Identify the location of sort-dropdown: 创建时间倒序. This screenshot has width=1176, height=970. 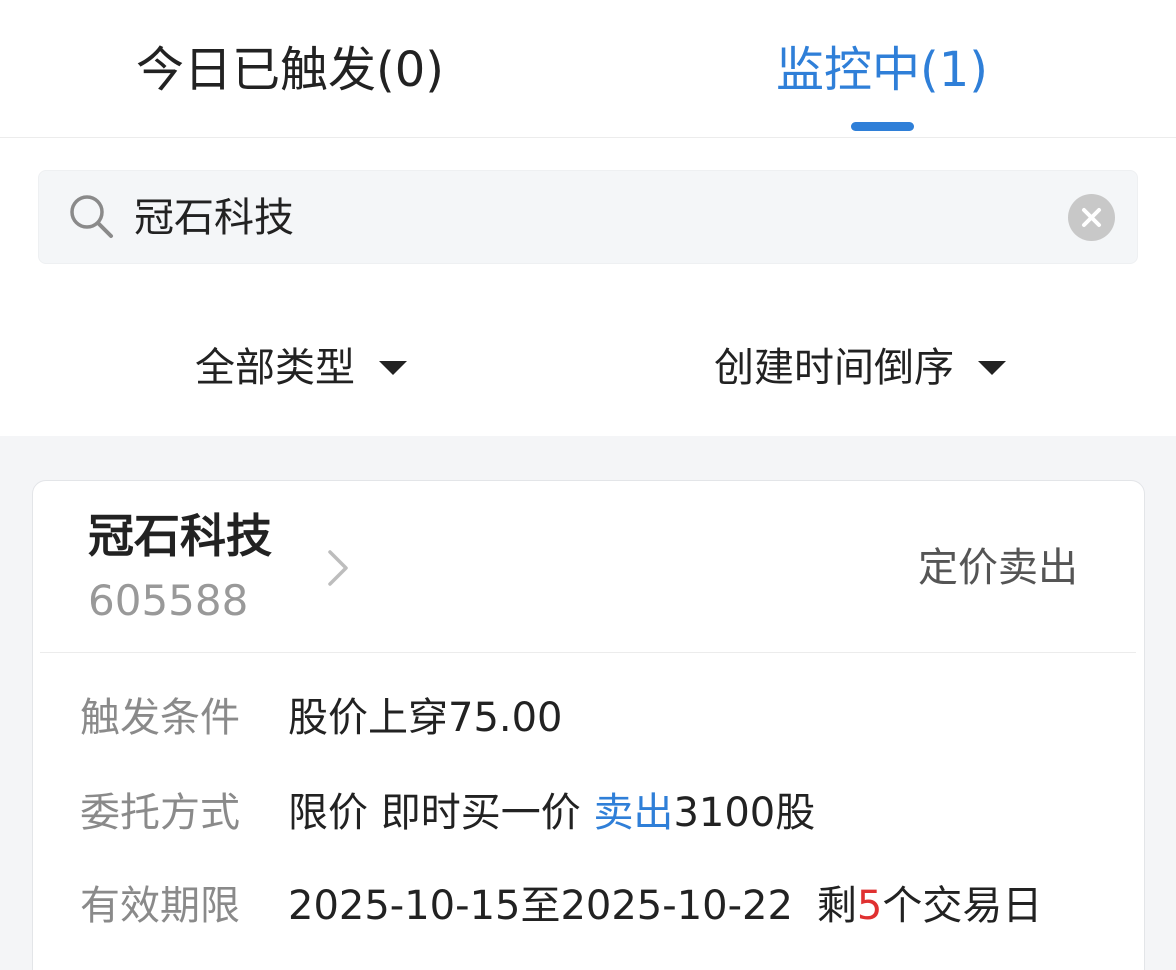
(860, 368).